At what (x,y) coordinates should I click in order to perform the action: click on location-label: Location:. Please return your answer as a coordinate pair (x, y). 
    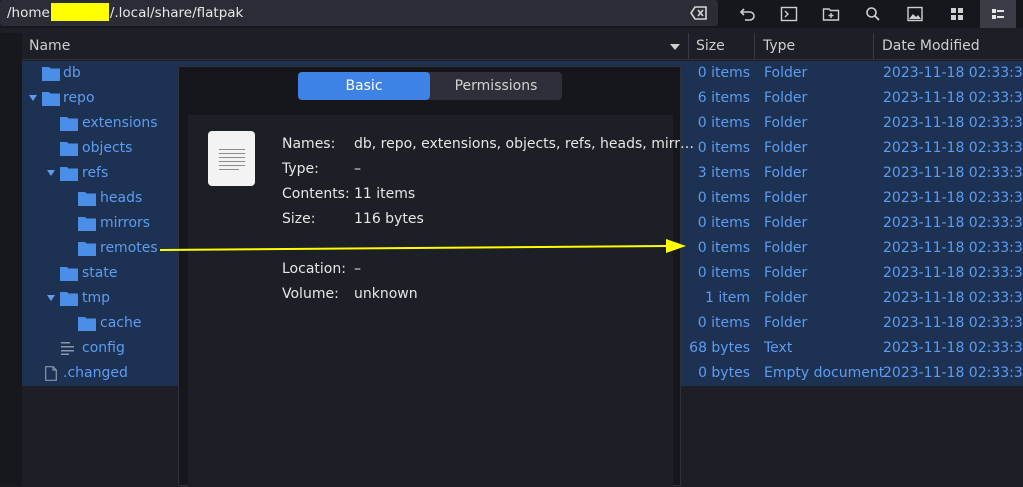
    Looking at the image, I should click on (314, 269).